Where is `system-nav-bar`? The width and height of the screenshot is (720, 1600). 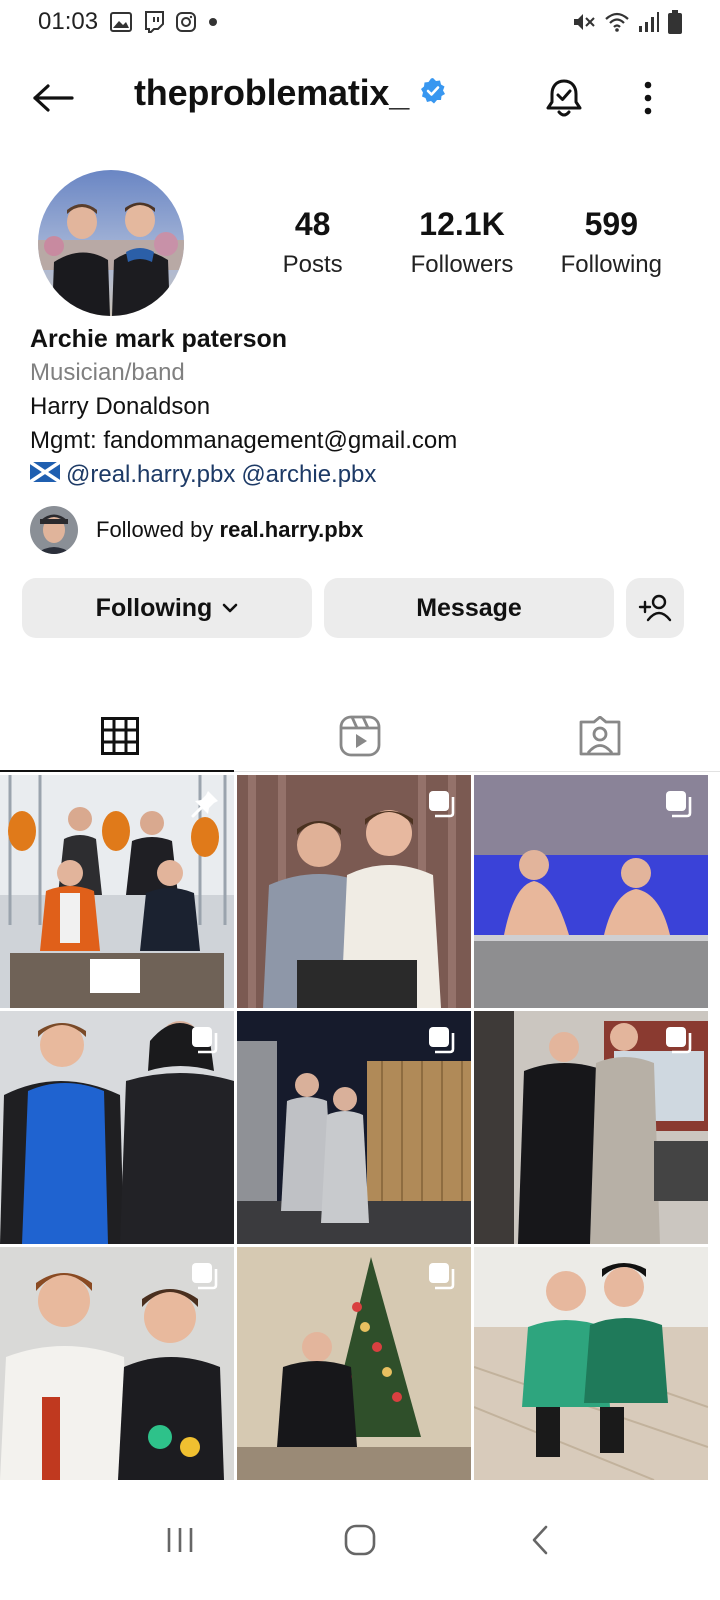 system-nav-bar is located at coordinates (360, 1540).